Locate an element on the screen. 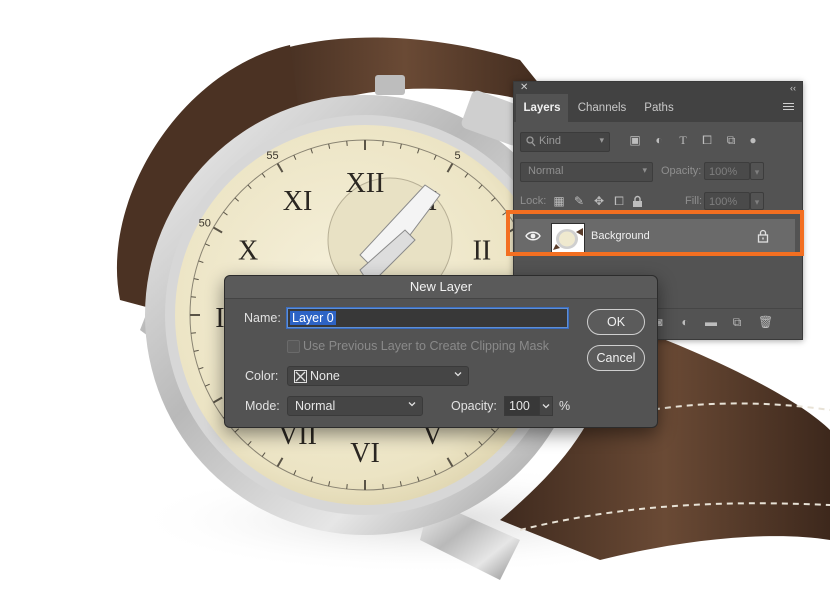  tab-layers: Layers is located at coordinates (542, 108).